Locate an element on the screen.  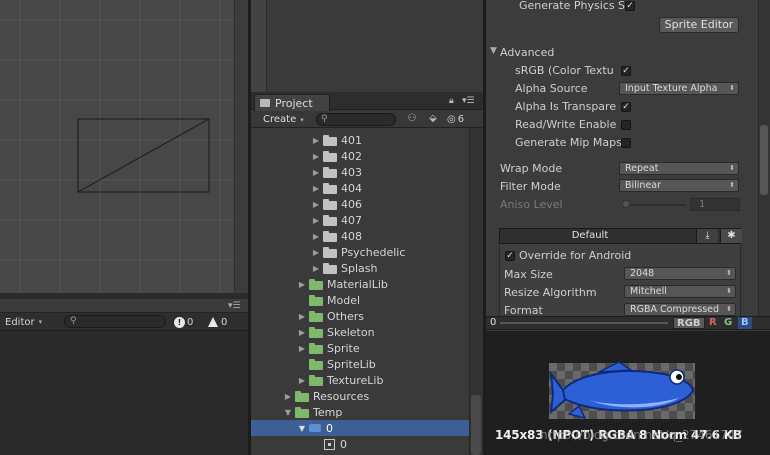
aniso-level-slider is located at coordinates (655, 205).